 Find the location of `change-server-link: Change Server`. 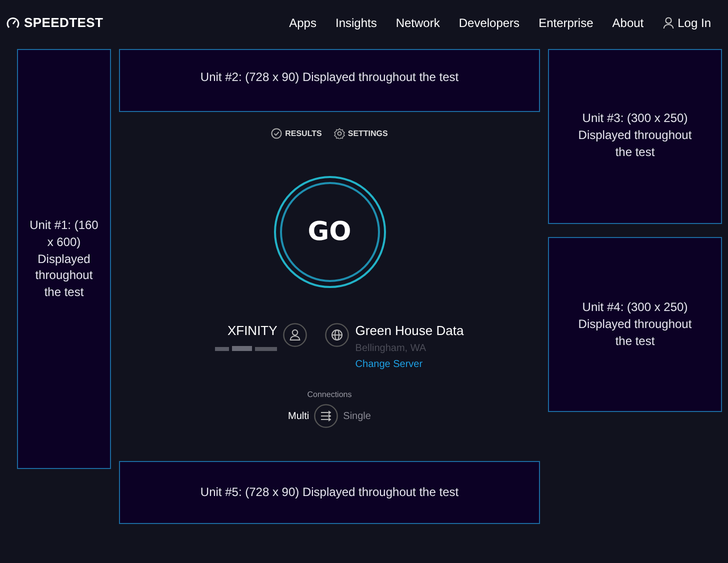

change-server-link: Change Server is located at coordinates (409, 364).